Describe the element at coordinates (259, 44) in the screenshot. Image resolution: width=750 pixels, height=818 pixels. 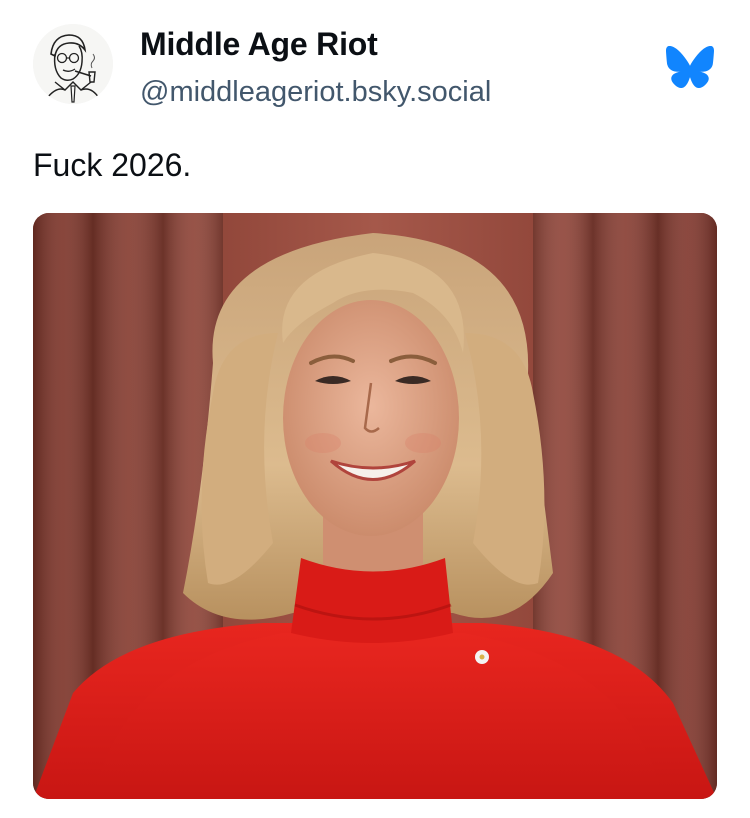
I see `author-display-name: Middle Age Riot` at that location.